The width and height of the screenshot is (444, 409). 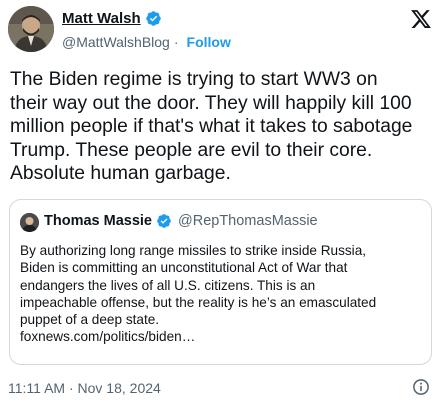 What do you see at coordinates (101, 18) in the screenshot?
I see `author-name: Matt Walsh` at bounding box center [101, 18].